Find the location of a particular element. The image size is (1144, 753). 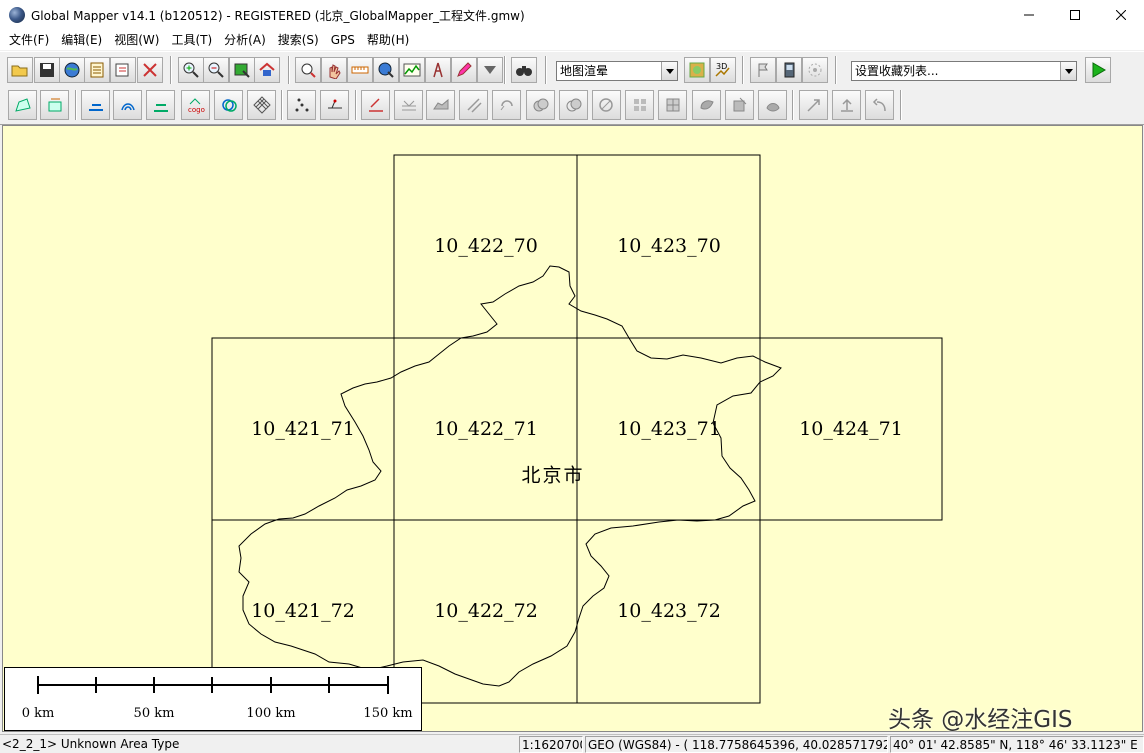

create-area-button is located at coordinates (22, 105).